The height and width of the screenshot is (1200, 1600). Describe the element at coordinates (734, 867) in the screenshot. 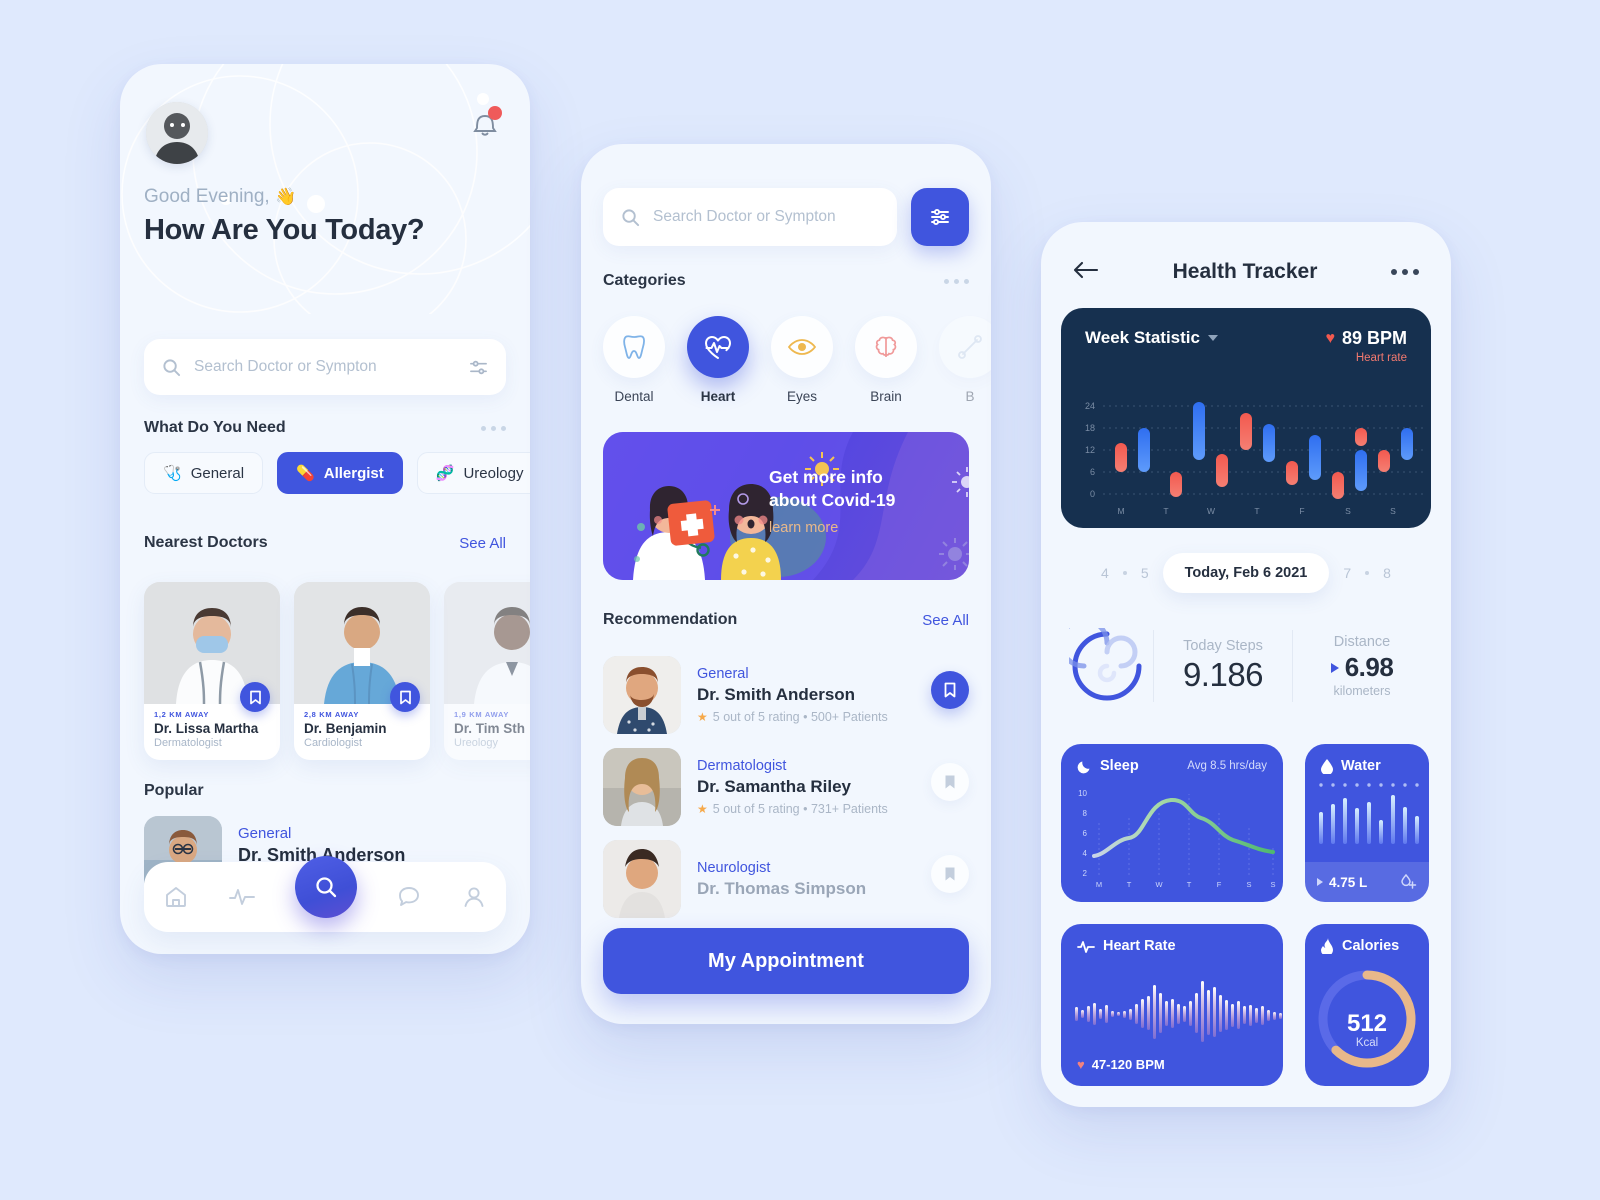

I see `doctor-specialty: Neurologist` at that location.